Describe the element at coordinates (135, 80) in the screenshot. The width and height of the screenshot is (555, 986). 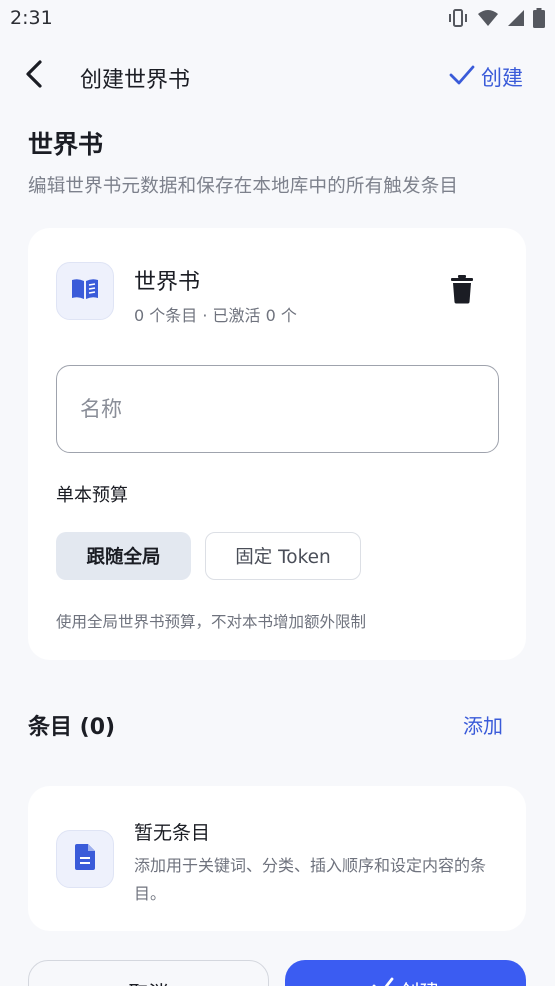
I see `app-title: 创建世界书` at that location.